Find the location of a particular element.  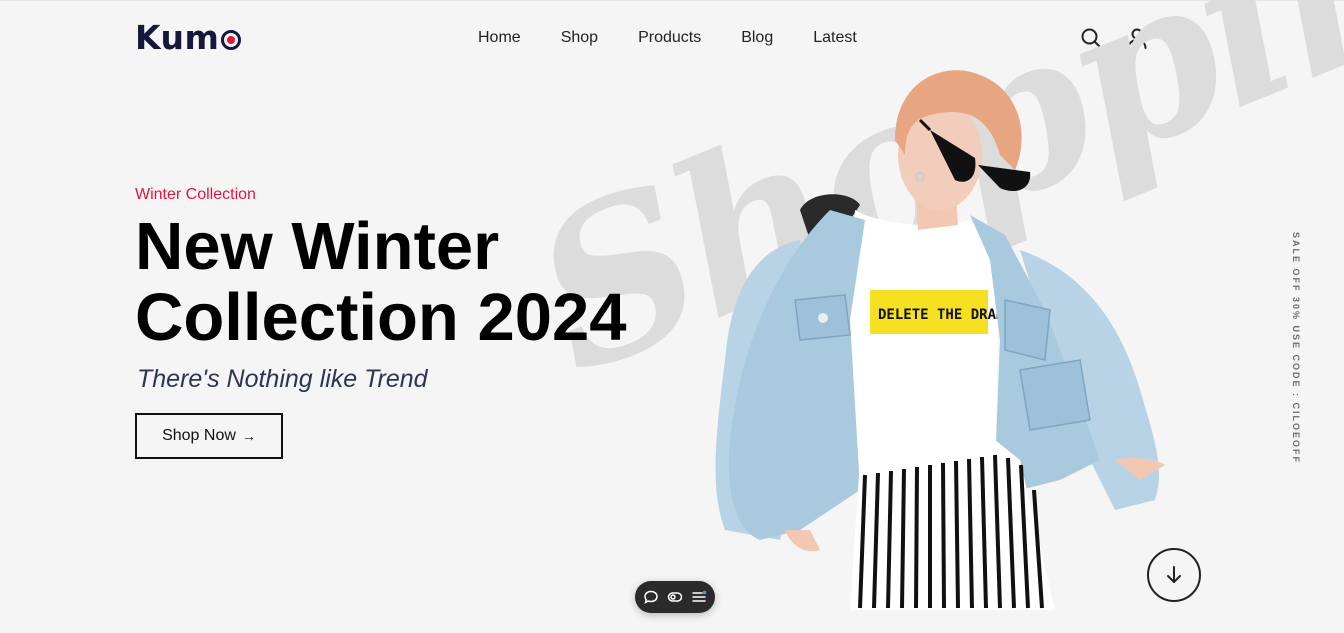

hero-headline: New Winter Collection 2024 is located at coordinates (395, 282).